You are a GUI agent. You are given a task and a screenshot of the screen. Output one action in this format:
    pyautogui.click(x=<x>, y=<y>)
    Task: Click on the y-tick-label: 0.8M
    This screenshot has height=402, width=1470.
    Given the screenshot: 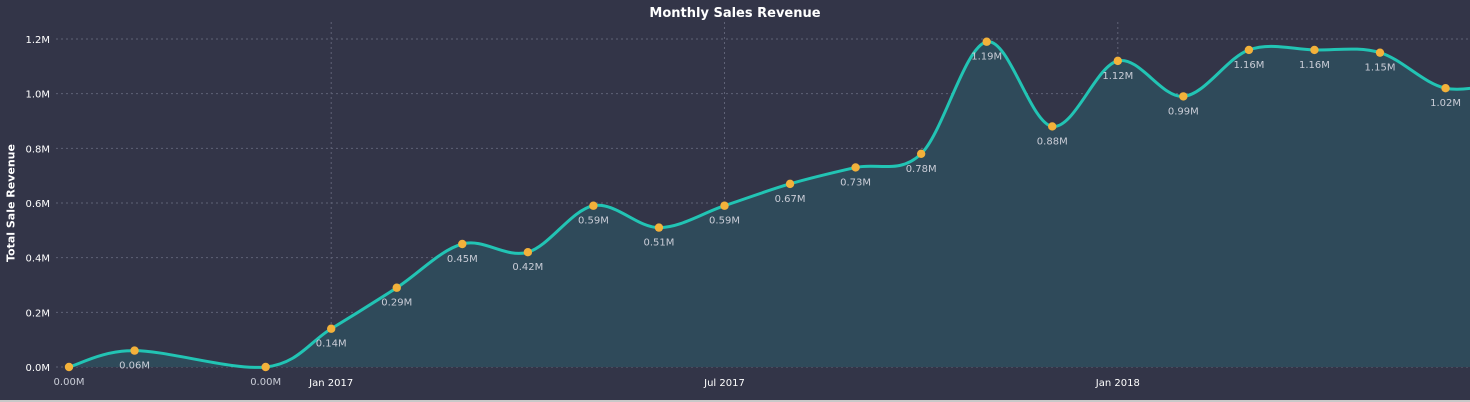 What is the action you would take?
    pyautogui.click(x=37, y=149)
    